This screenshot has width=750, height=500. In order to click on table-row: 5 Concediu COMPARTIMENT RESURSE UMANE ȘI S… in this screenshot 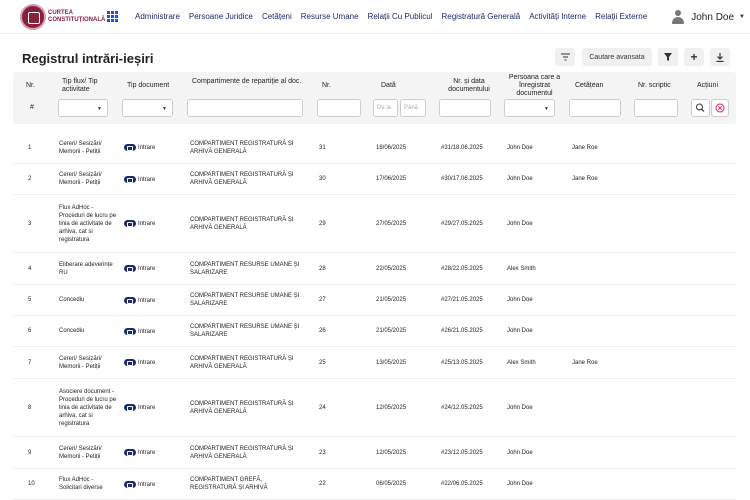, I will do `click(374, 300)`.